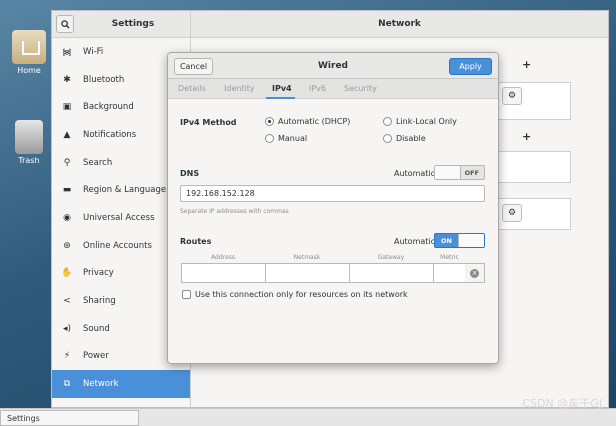  Describe the element at coordinates (29, 160) in the screenshot. I see `desktop-icon-label: Trash` at that location.